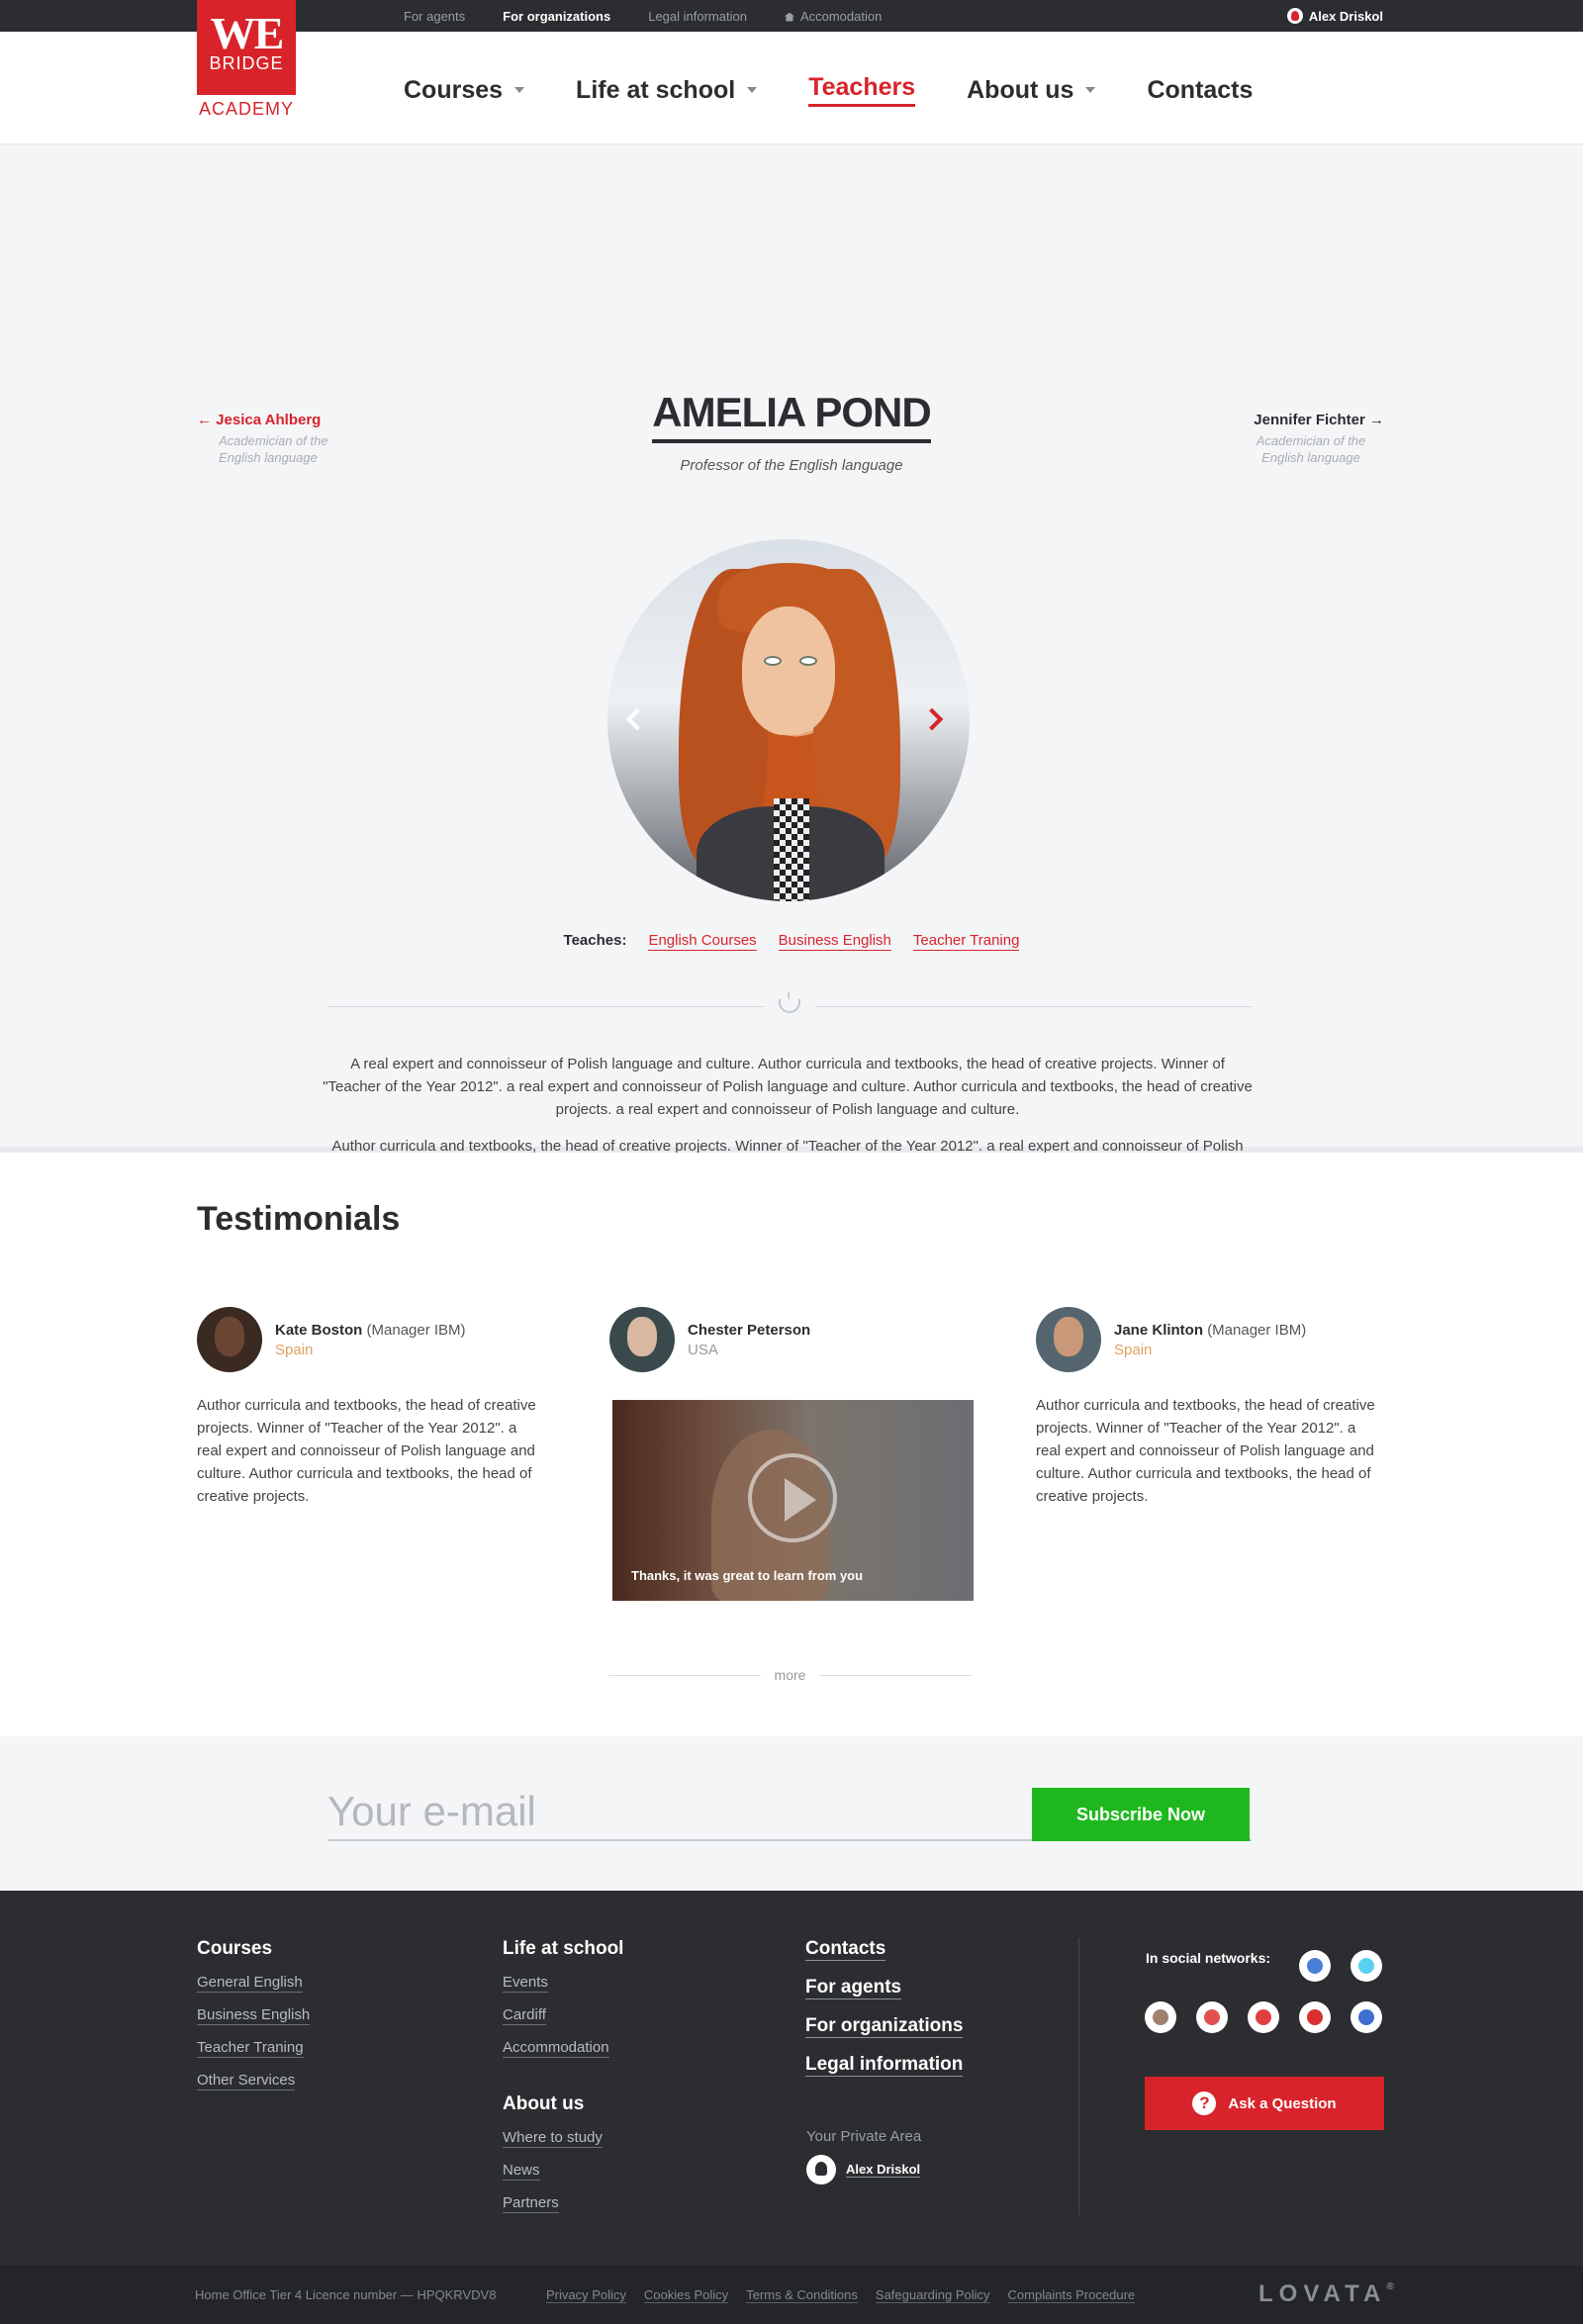 This screenshot has height=2324, width=1583. Describe the element at coordinates (884, 2065) in the screenshot. I see `footer-main-link: Legal information` at that location.